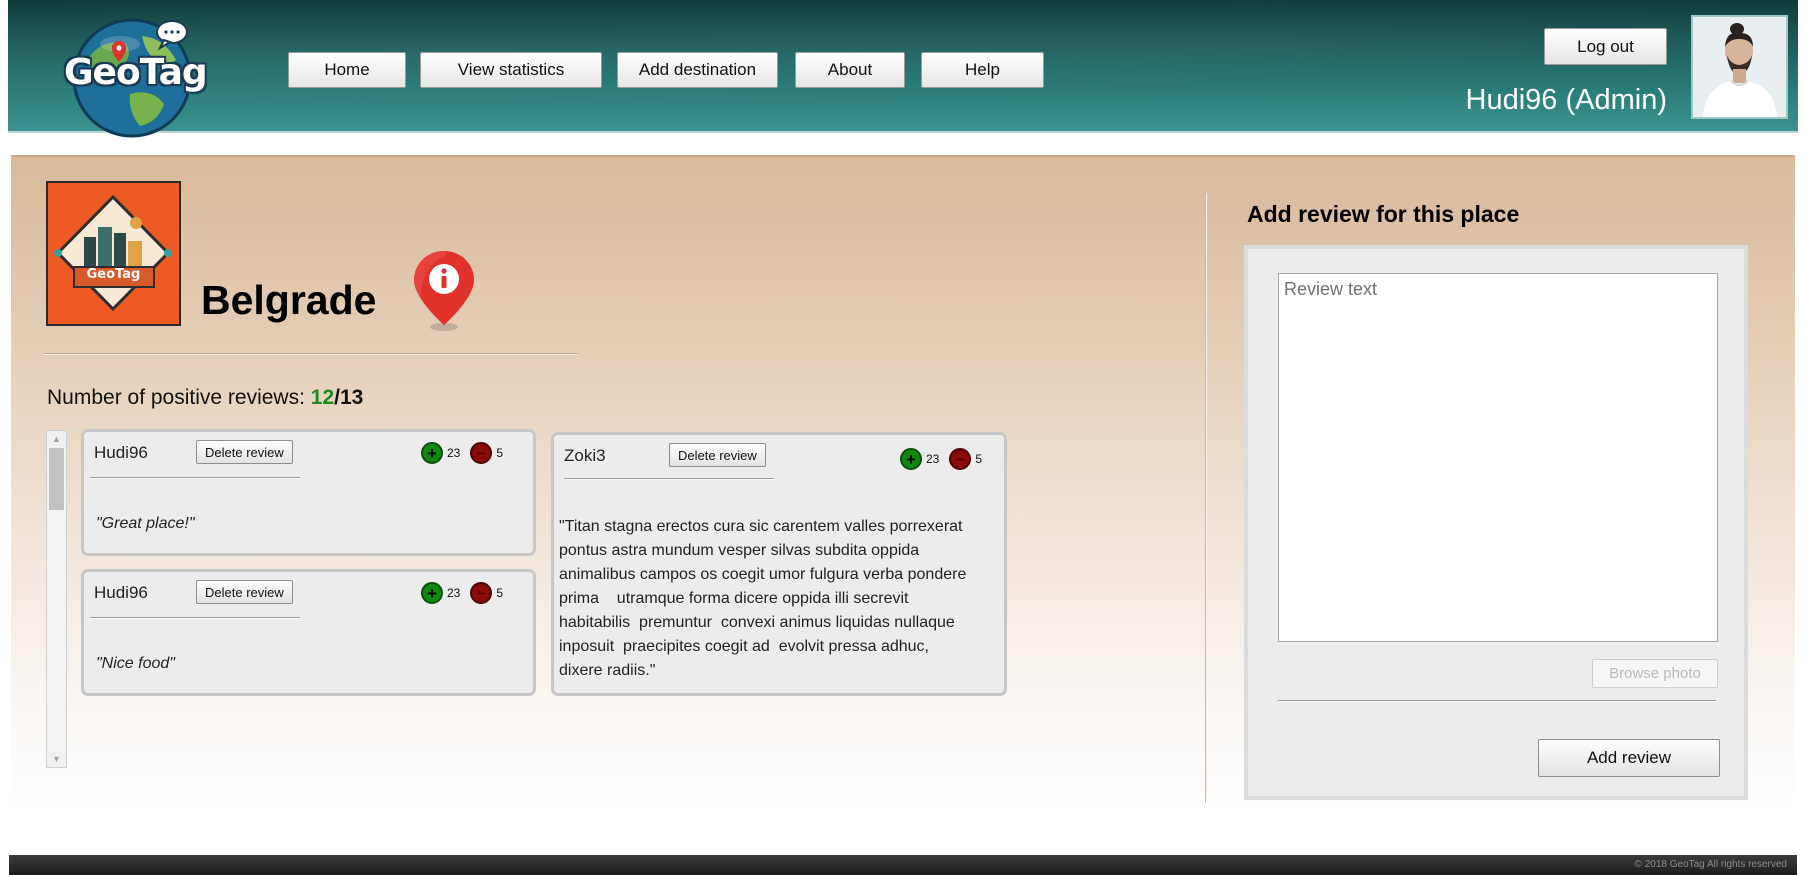 This screenshot has height=875, width=1806. What do you see at coordinates (585, 455) in the screenshot?
I see `review-author: Zoki3` at bounding box center [585, 455].